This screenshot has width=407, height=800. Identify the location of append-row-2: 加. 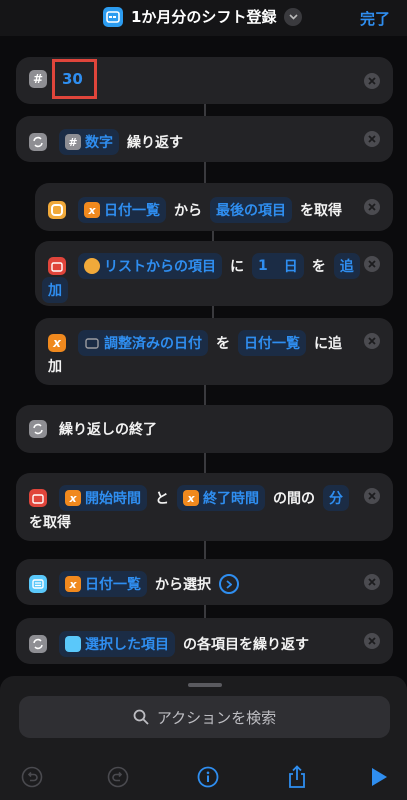
(59, 366).